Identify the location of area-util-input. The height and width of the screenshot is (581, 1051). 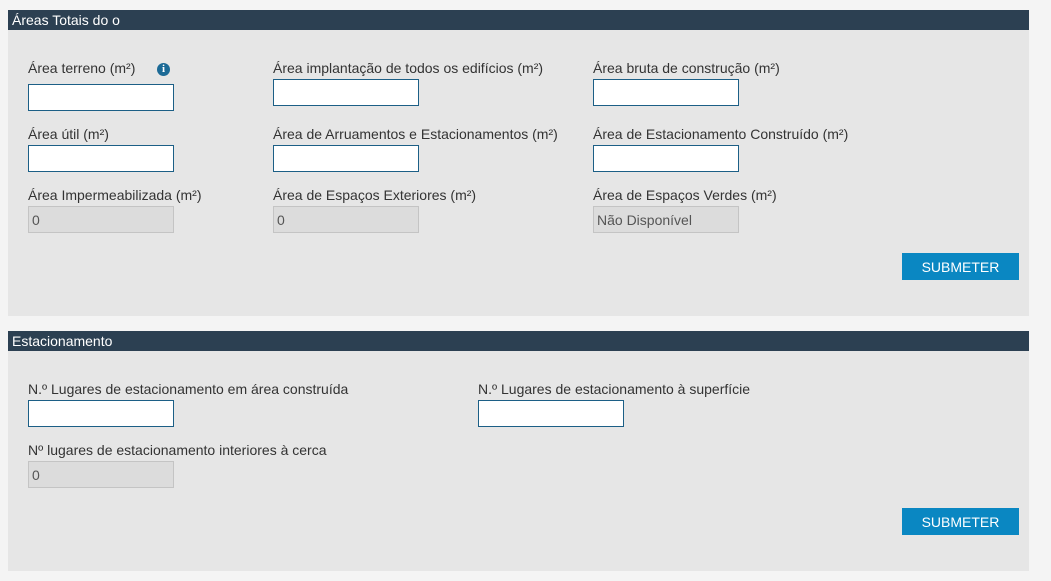
(101, 158).